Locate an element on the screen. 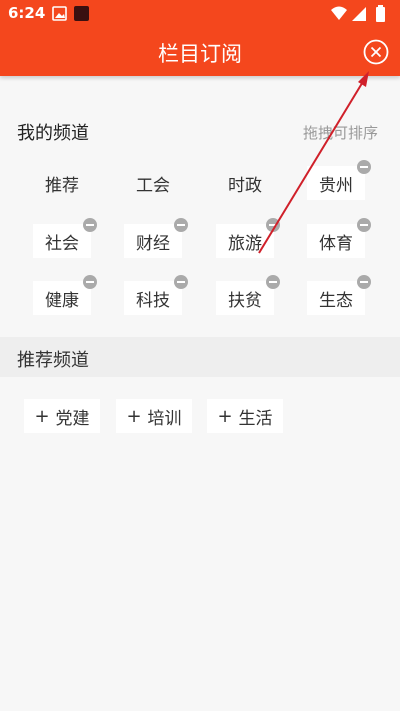  channel-label: 贵州 is located at coordinates (336, 185).